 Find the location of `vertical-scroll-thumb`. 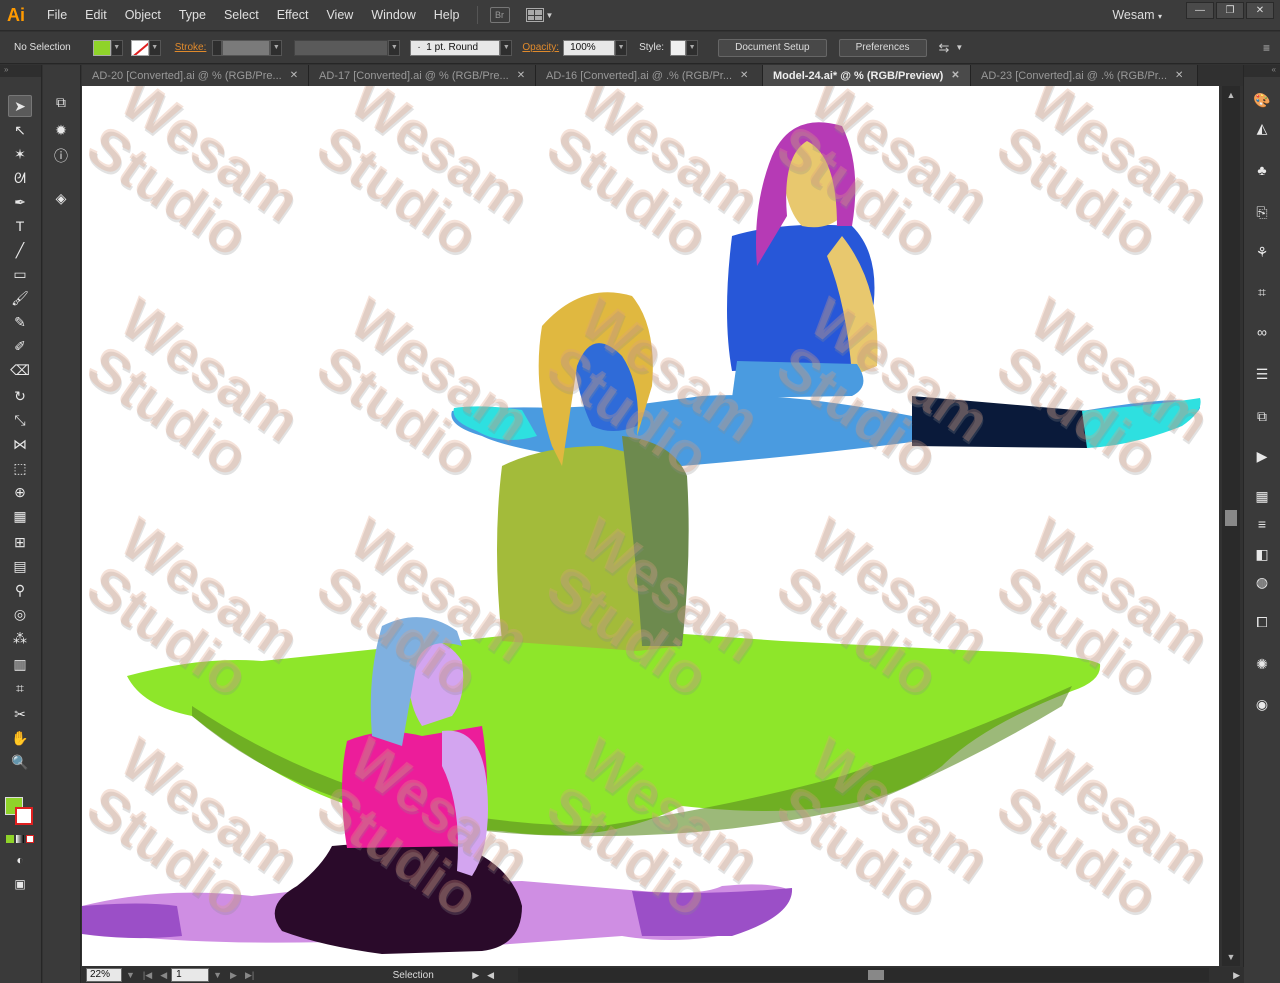

vertical-scroll-thumb is located at coordinates (1231, 518).